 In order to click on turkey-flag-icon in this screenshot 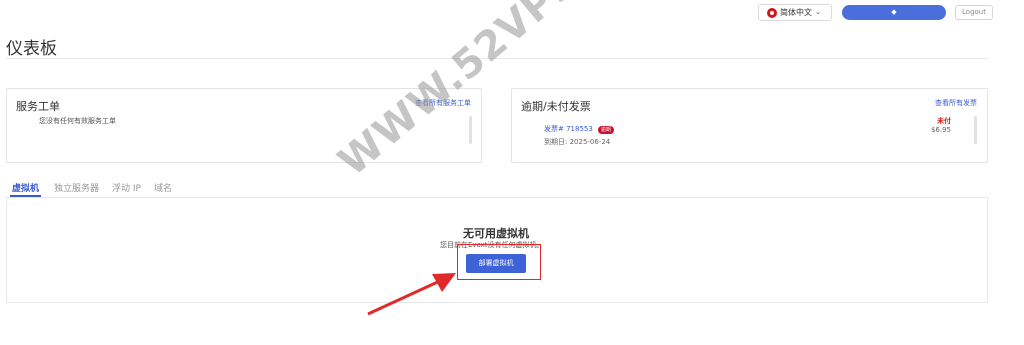, I will do `click(772, 12)`.